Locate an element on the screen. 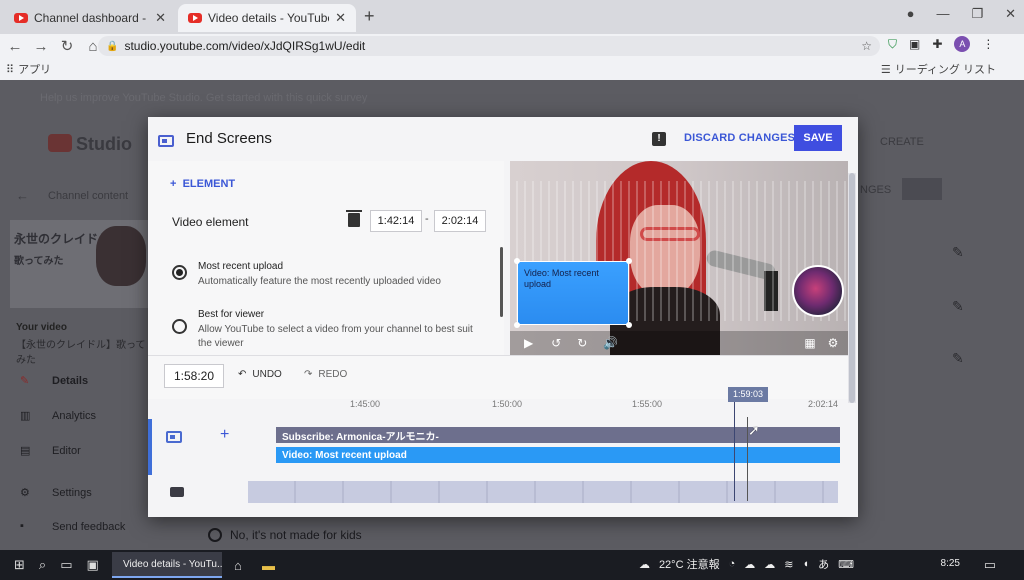 Image resolution: width=1024 pixels, height=580 pixels. menu-icon: ⋮ is located at coordinates (988, 44).